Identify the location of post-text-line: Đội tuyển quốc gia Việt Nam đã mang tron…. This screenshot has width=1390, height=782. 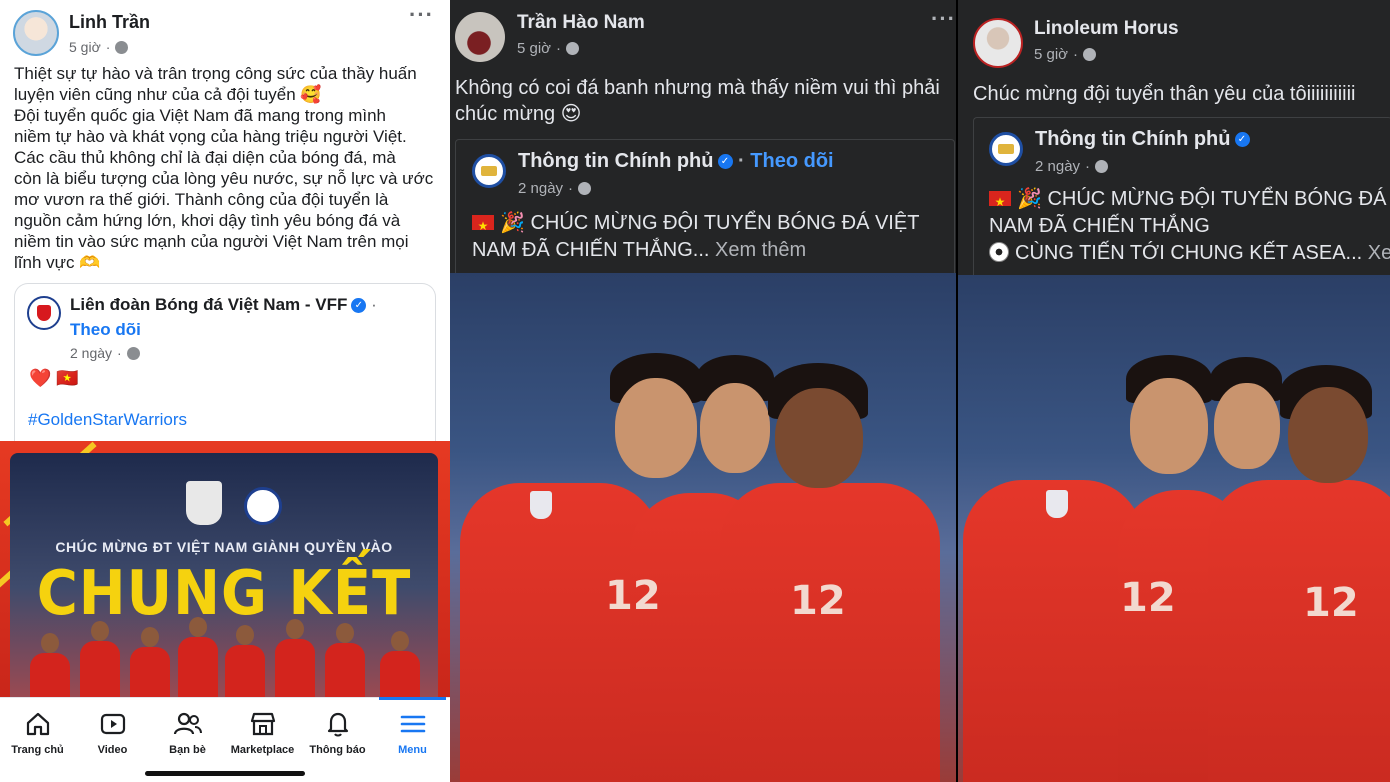
(200, 115).